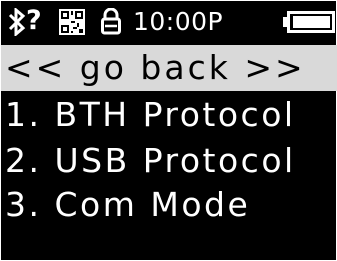 This screenshot has width=337, height=261. I want to click on bluetooth-icon, so click(17, 22).